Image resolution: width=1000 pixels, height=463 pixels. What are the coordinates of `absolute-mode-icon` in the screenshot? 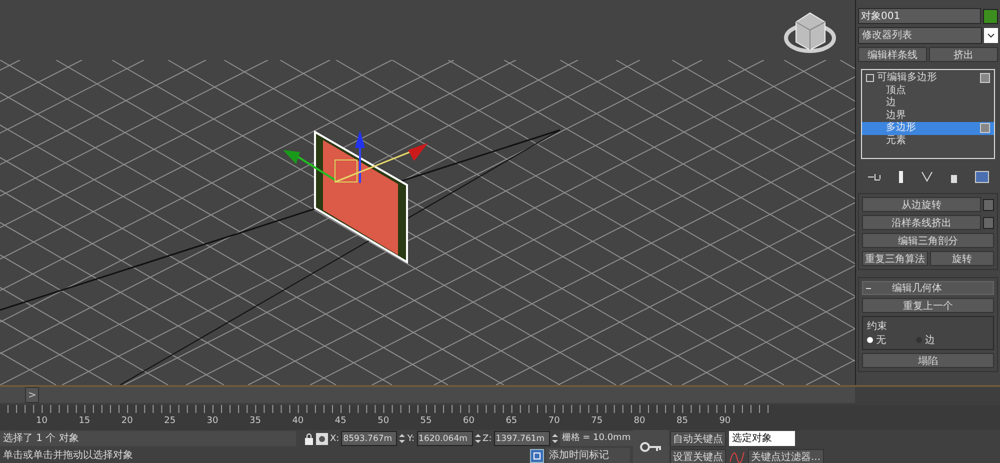 It's located at (322, 438).